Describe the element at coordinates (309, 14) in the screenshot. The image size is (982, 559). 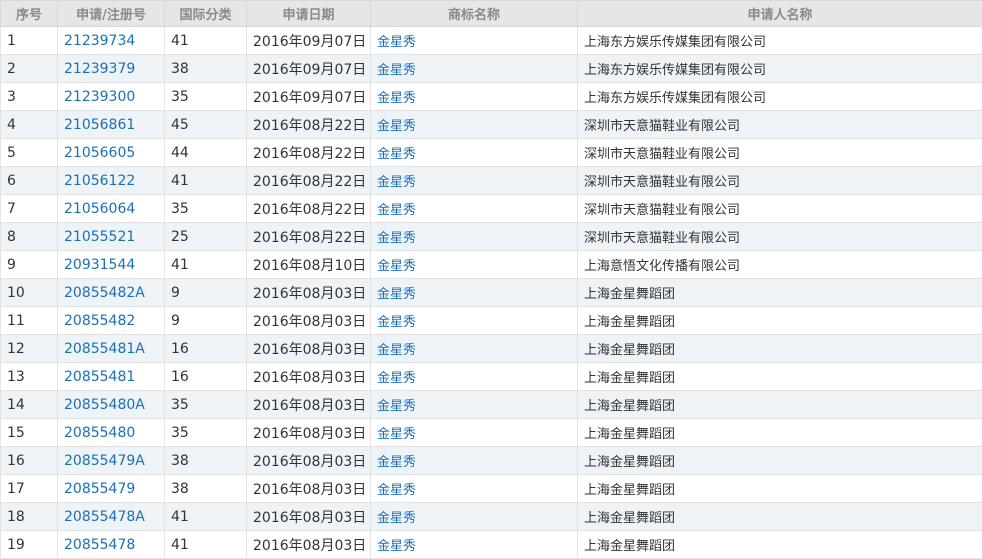
I see `header-apply-date: 申请日期` at that location.